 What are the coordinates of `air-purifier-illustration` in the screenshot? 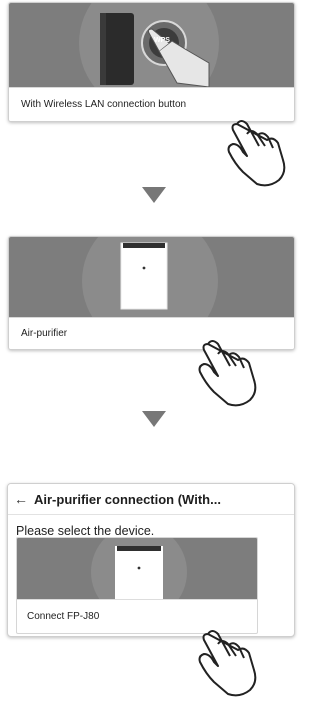 It's located at (151, 277).